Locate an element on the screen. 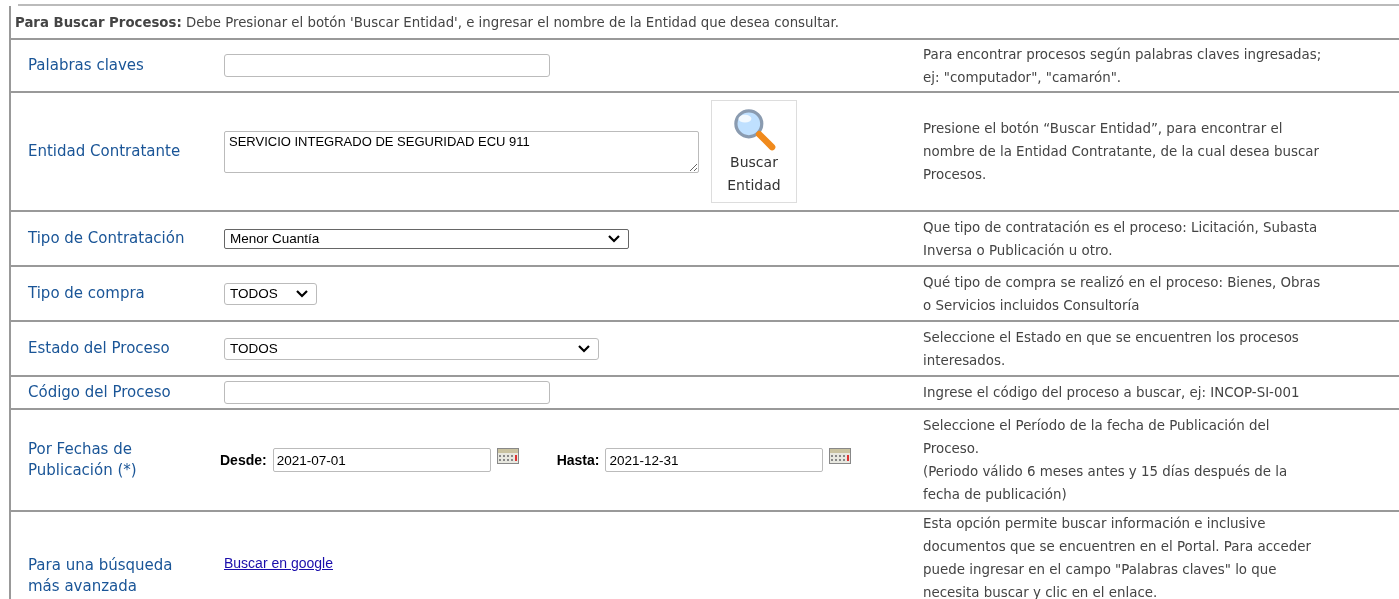 This screenshot has height=599, width=1399. date-label: Hasta: is located at coordinates (578, 460).